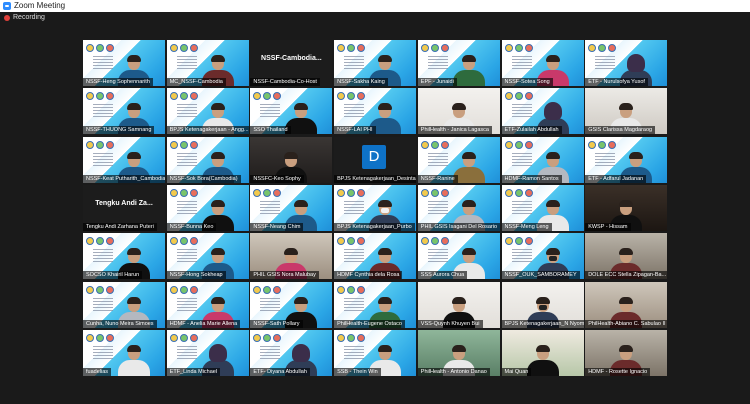 The height and width of the screenshot is (404, 750). Describe the element at coordinates (542, 63) in the screenshot. I see `participant-tile: NSSF-Sotea Song` at that location.